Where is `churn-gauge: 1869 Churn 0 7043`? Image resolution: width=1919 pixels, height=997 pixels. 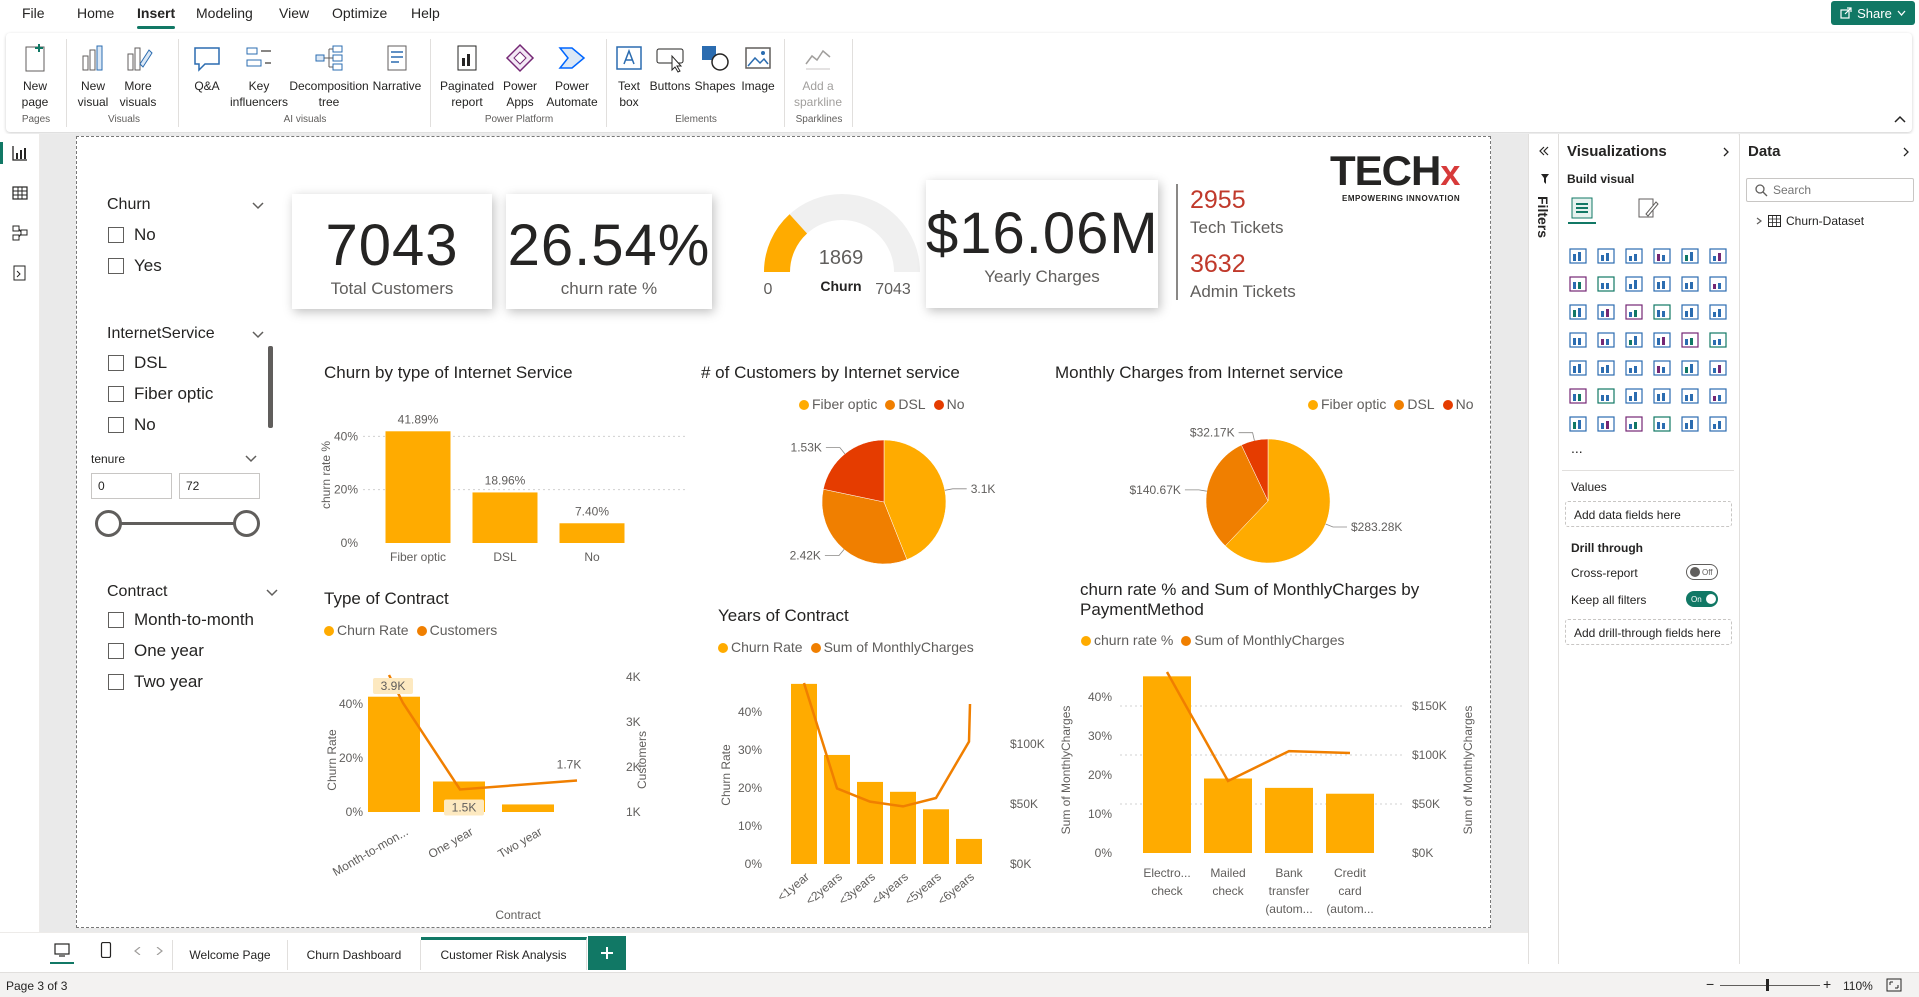 churn-gauge: 1869 Churn 0 7043 is located at coordinates (842, 245).